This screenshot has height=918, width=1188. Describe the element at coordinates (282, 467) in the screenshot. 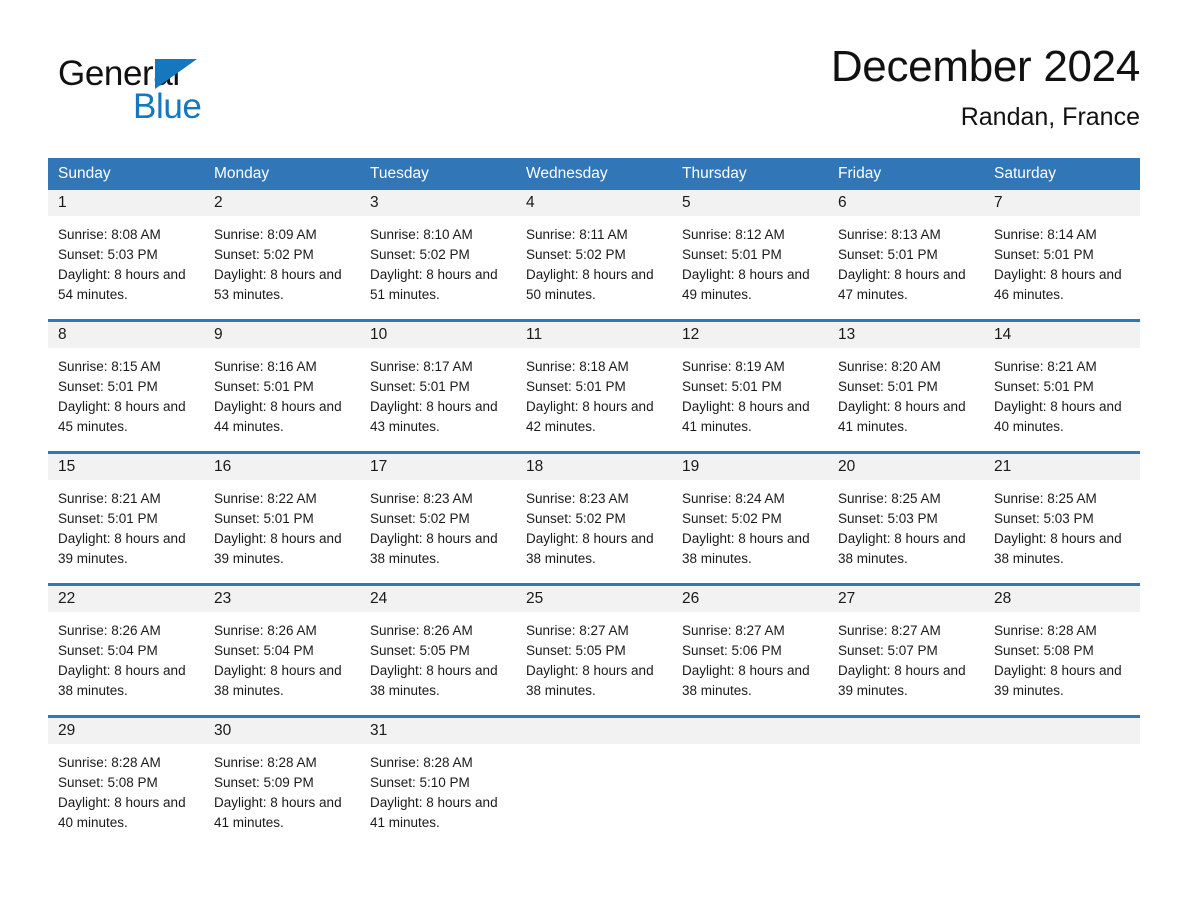

I see `day-number-band: 16` at that location.